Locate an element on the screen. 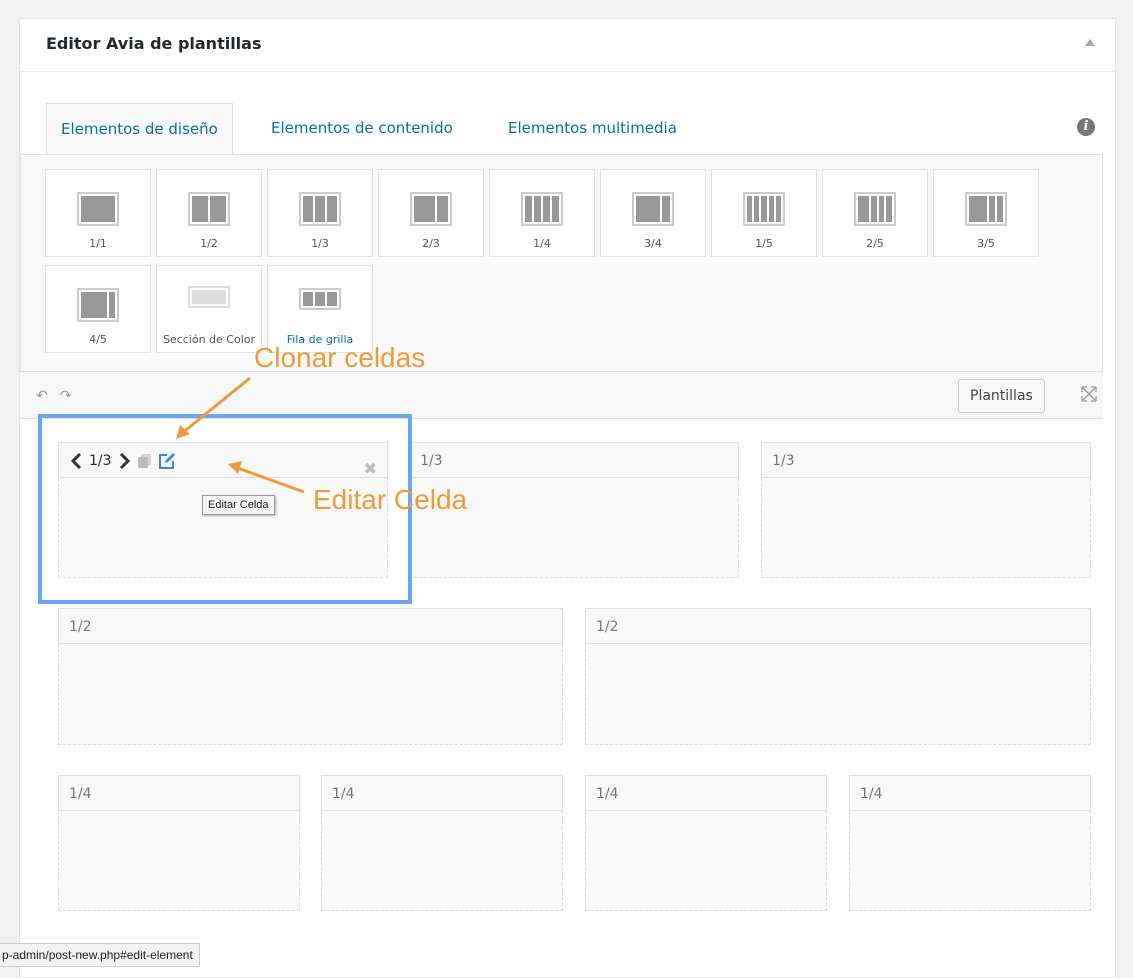 The width and height of the screenshot is (1133, 978). element-label: 1/1 is located at coordinates (98, 243).